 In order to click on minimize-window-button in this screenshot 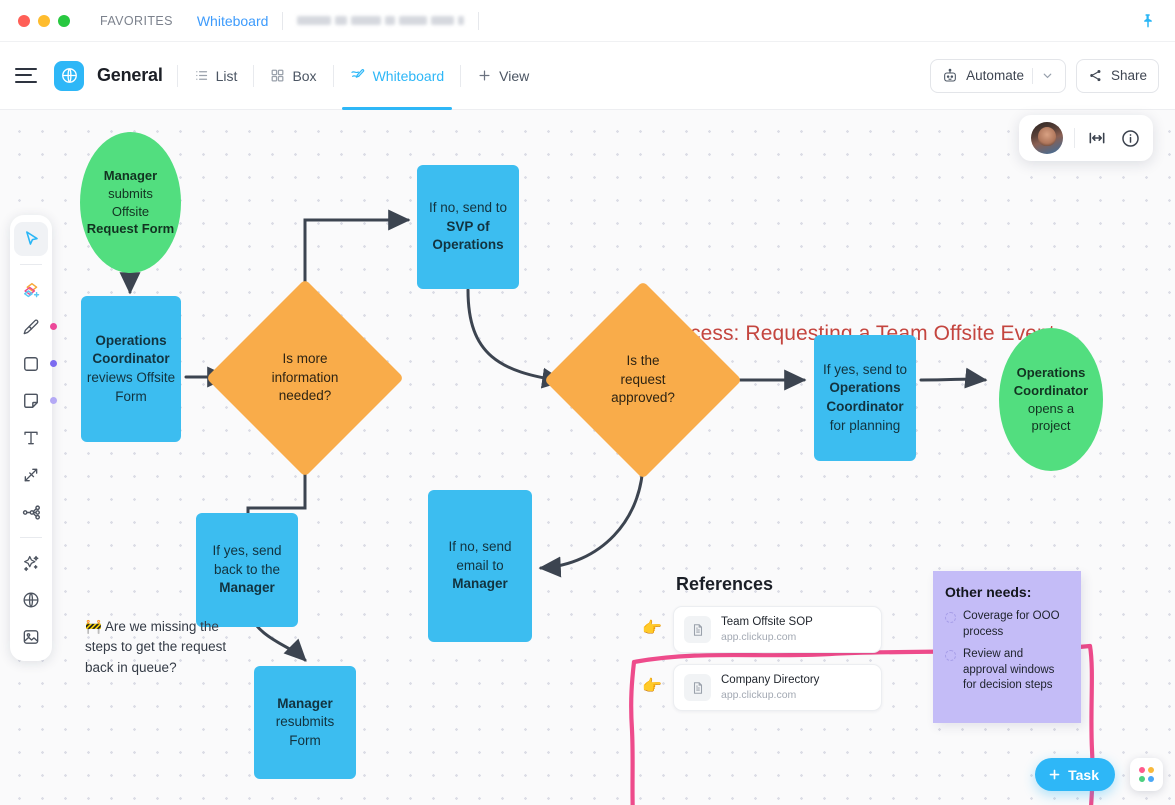, I will do `click(44, 20)`.